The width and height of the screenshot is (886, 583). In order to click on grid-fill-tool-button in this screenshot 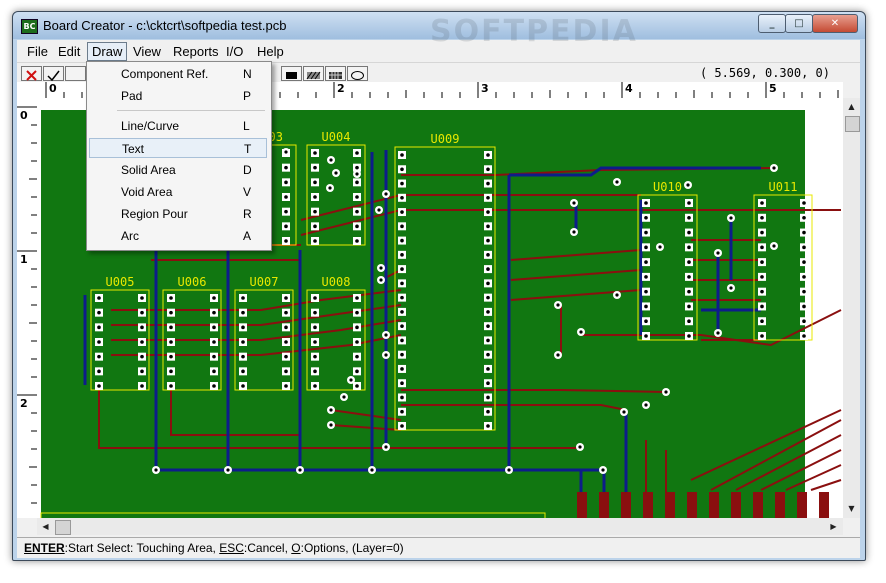, I will do `click(335, 73)`.